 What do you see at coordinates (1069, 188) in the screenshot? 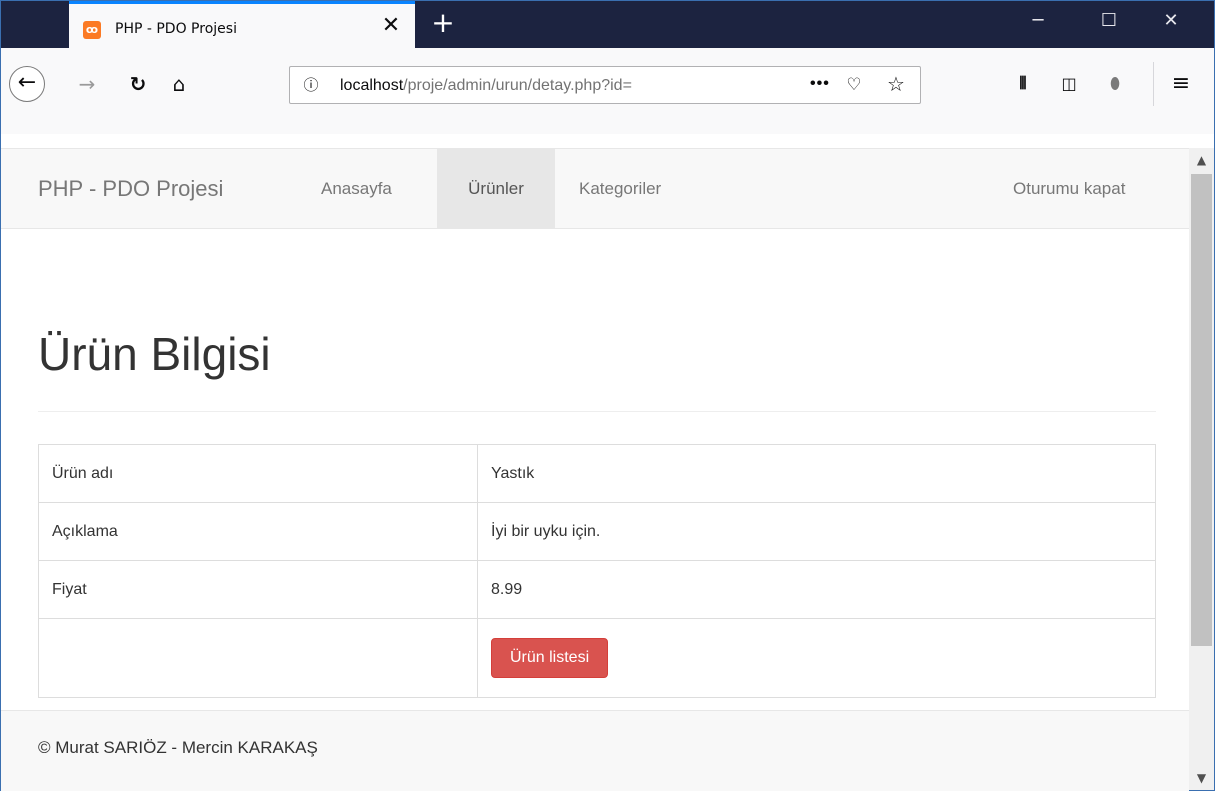
I see `nav-item-logout: Oturumu kapat` at bounding box center [1069, 188].